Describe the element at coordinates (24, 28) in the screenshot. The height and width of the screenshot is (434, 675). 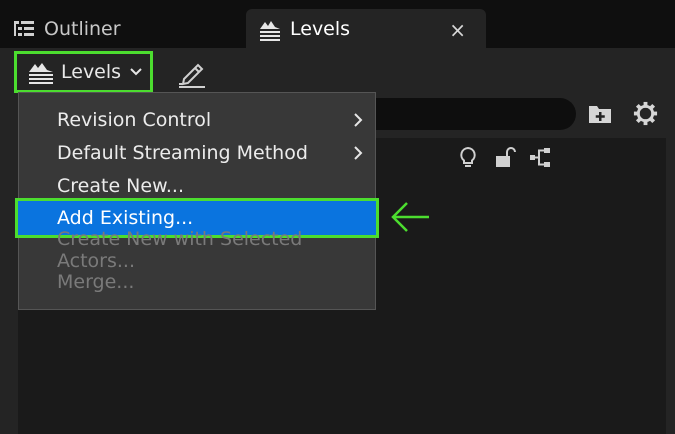
I see `outliner-icon` at that location.